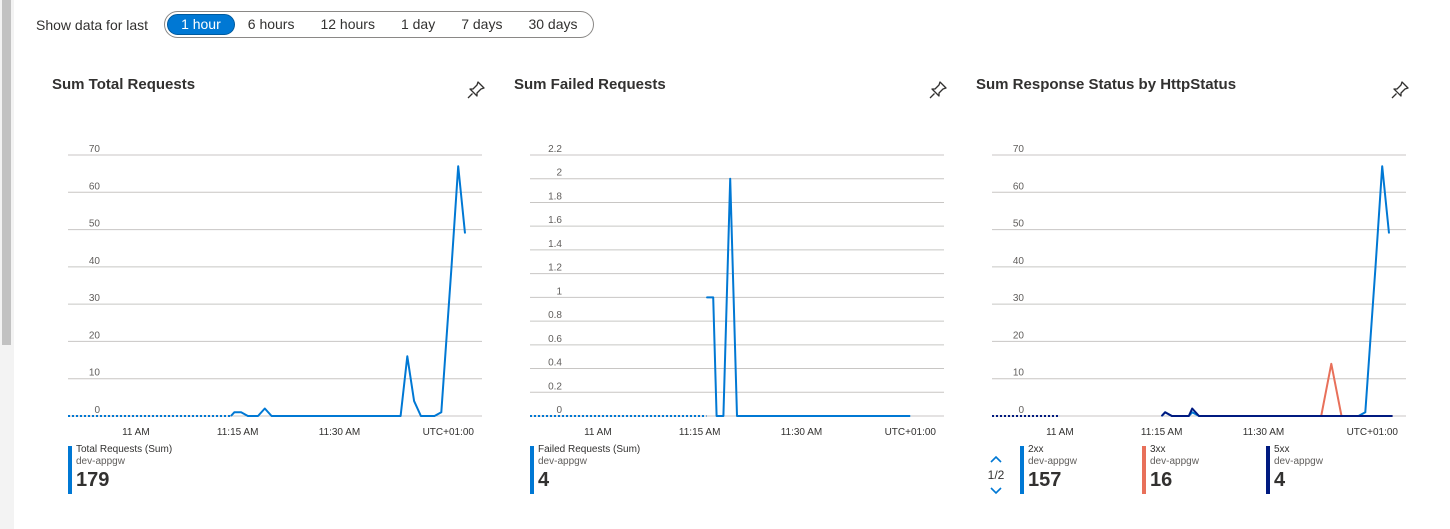  Describe the element at coordinates (124, 449) in the screenshot. I see `legend-series-name: Total Requests (Sum)` at that location.